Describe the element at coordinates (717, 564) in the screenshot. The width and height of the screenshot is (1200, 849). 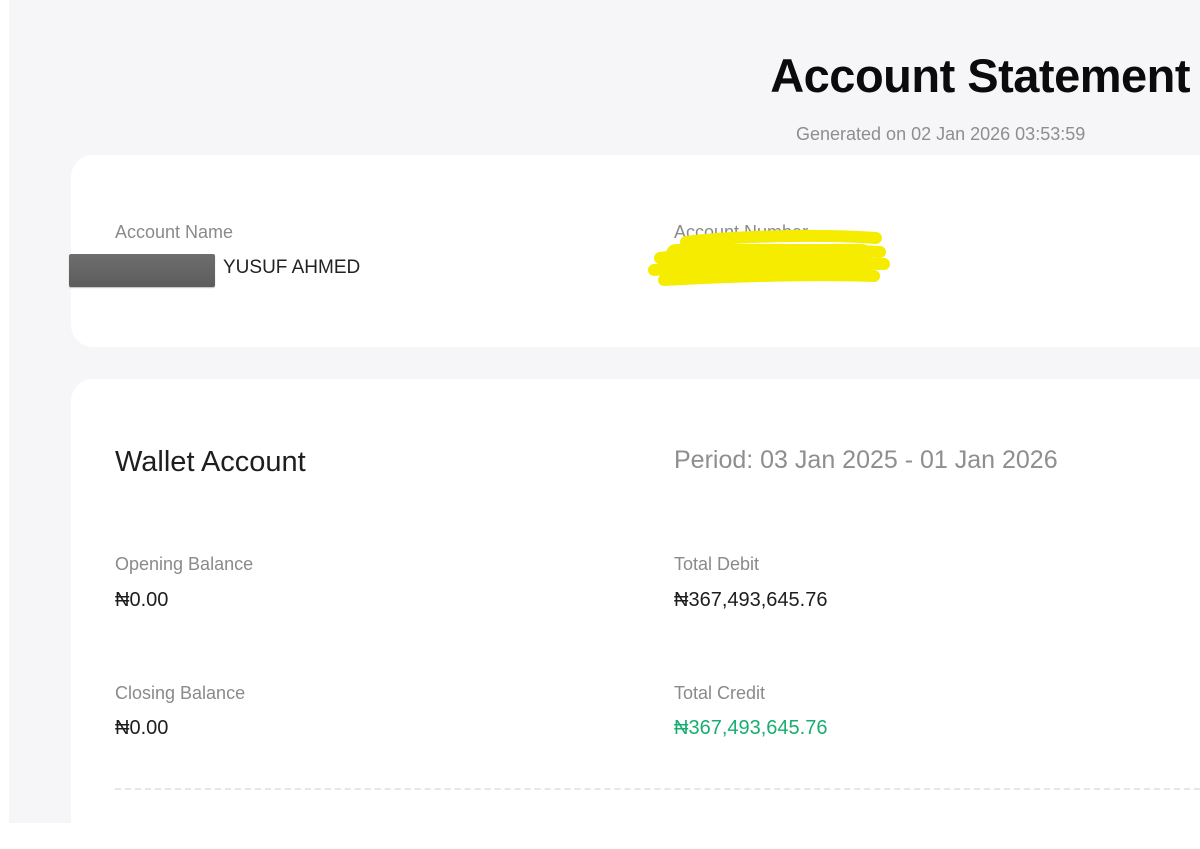
I see `total-debit-label: Total Debit` at that location.